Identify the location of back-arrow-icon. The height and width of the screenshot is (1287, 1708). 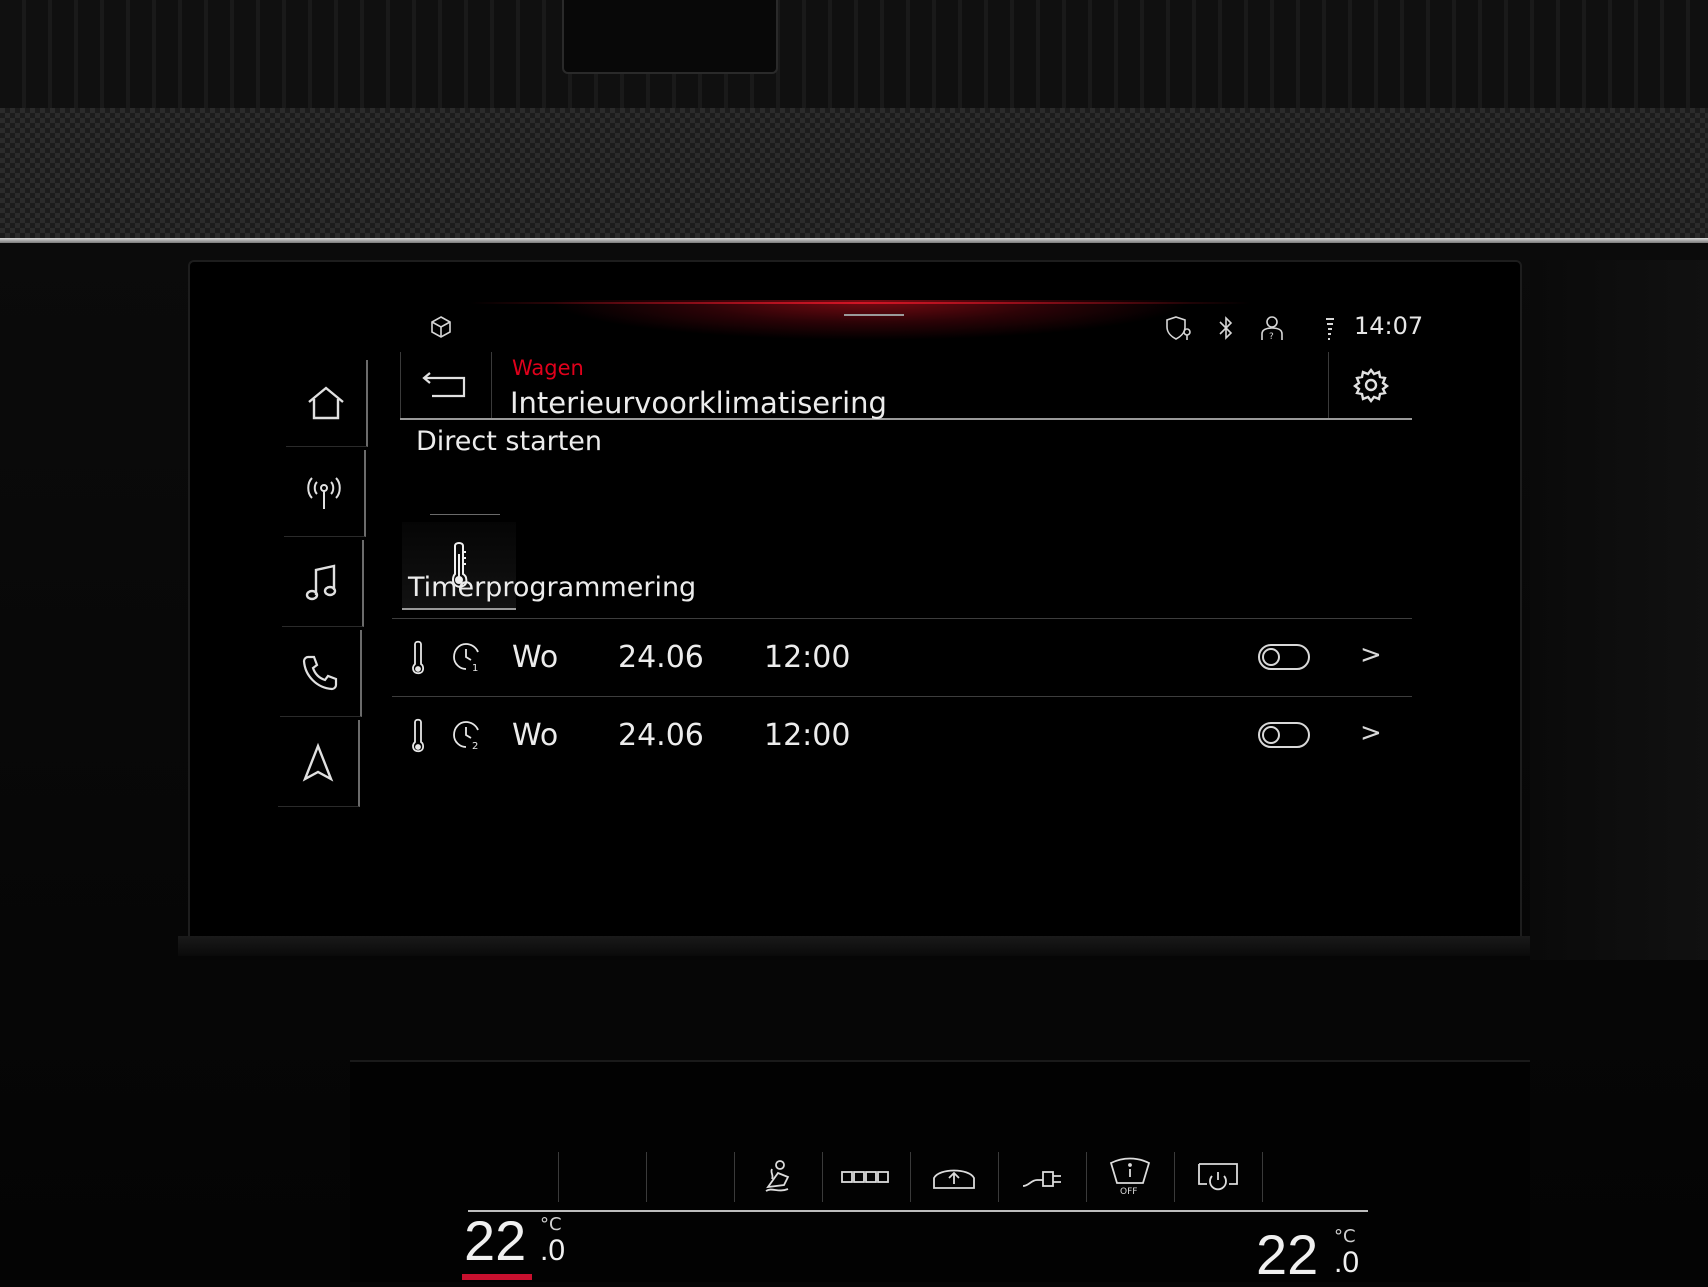
(444, 385).